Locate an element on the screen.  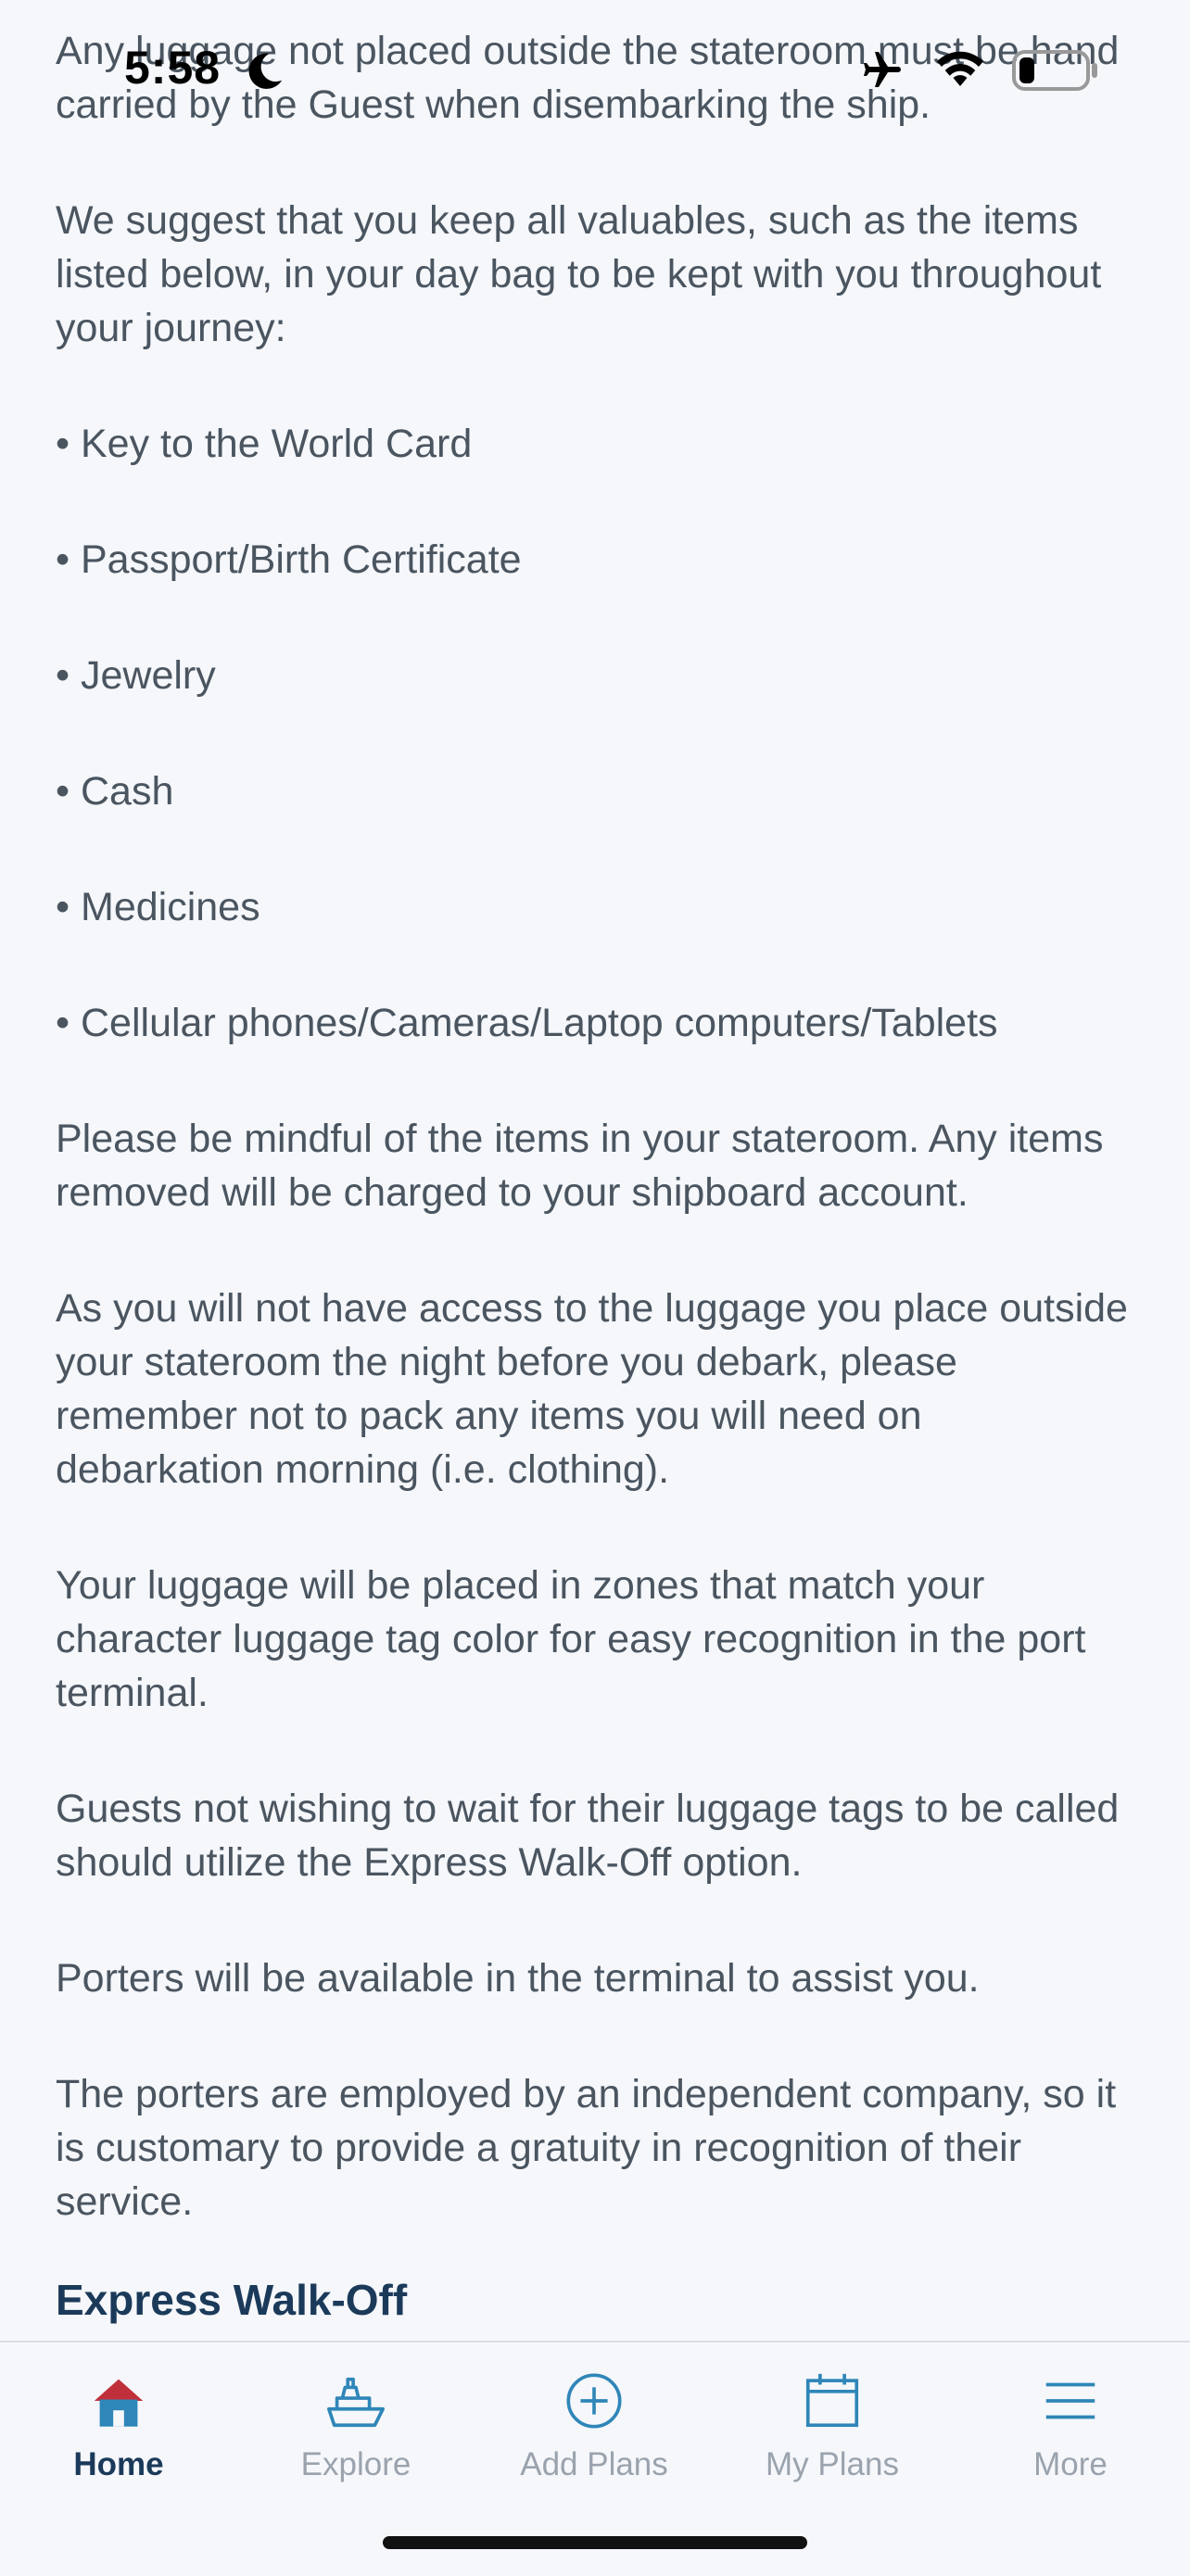
tab-label: More is located at coordinates (1070, 2464).